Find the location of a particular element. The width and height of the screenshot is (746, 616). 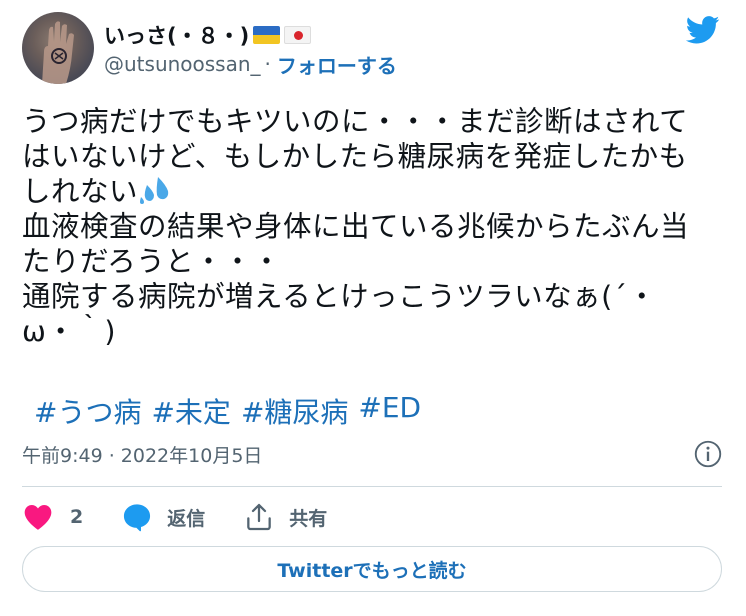

share-icon is located at coordinates (259, 517).